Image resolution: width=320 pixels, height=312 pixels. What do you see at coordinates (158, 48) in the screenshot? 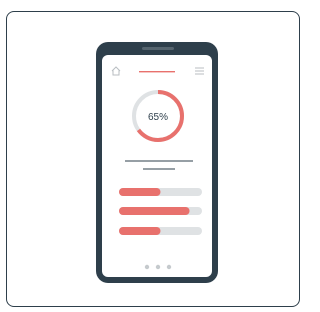
I see `speaker-slot` at bounding box center [158, 48].